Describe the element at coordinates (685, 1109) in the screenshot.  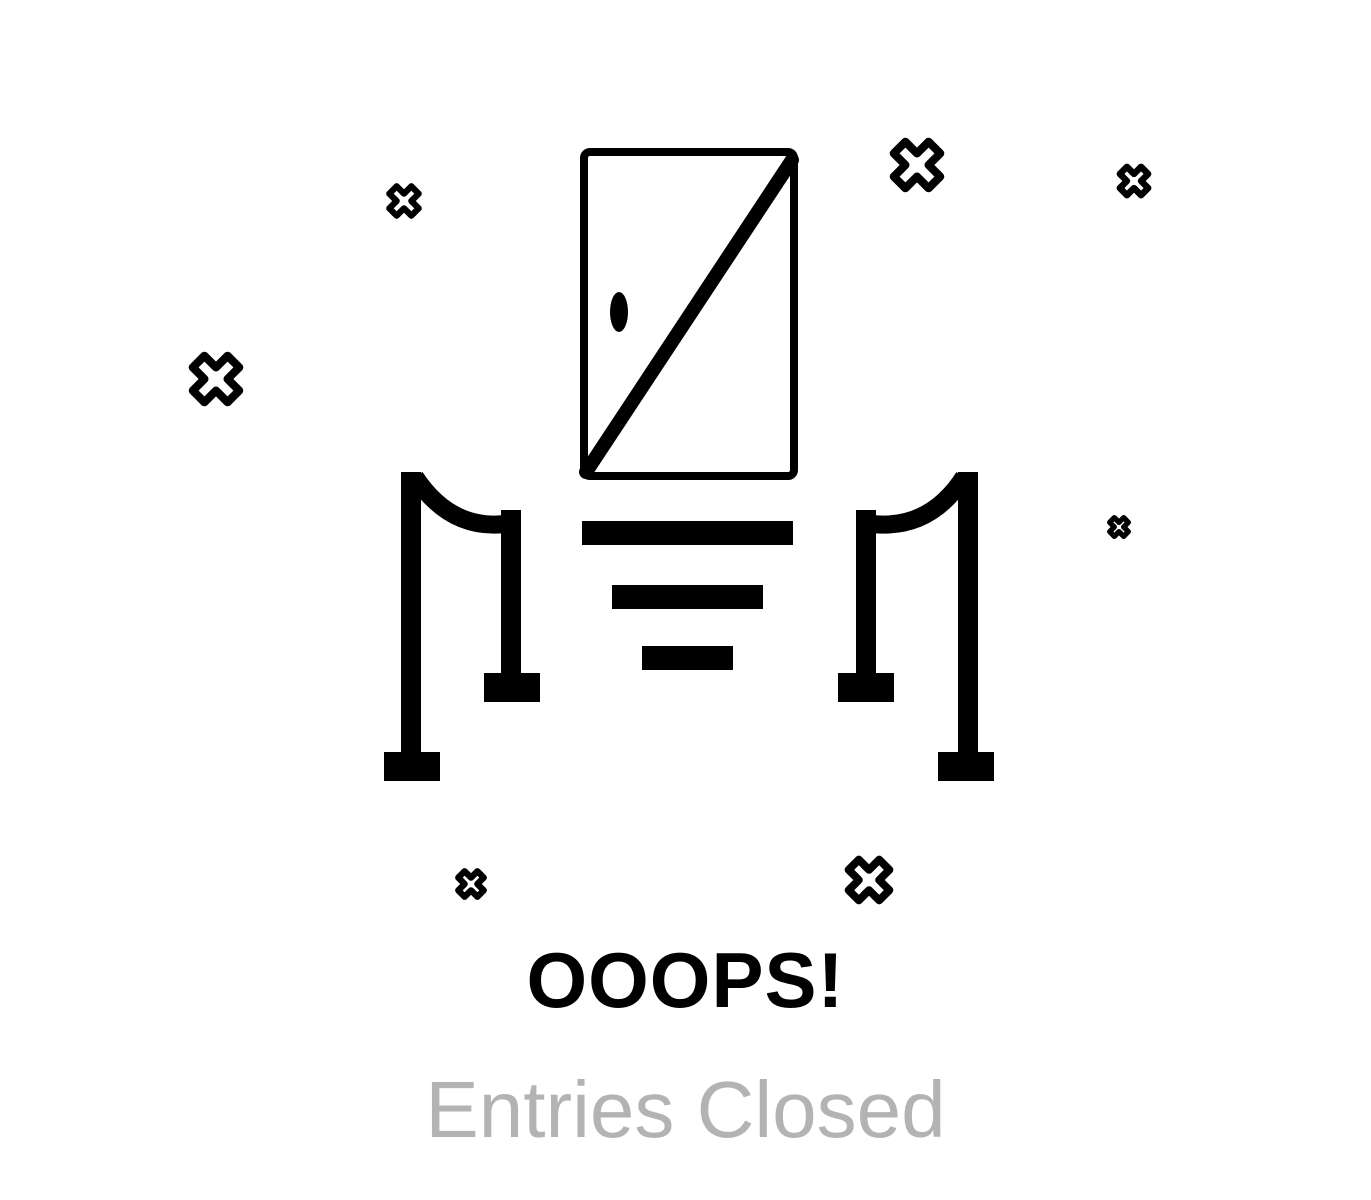
I see `entries-closed-message: Entries Closed` at that location.